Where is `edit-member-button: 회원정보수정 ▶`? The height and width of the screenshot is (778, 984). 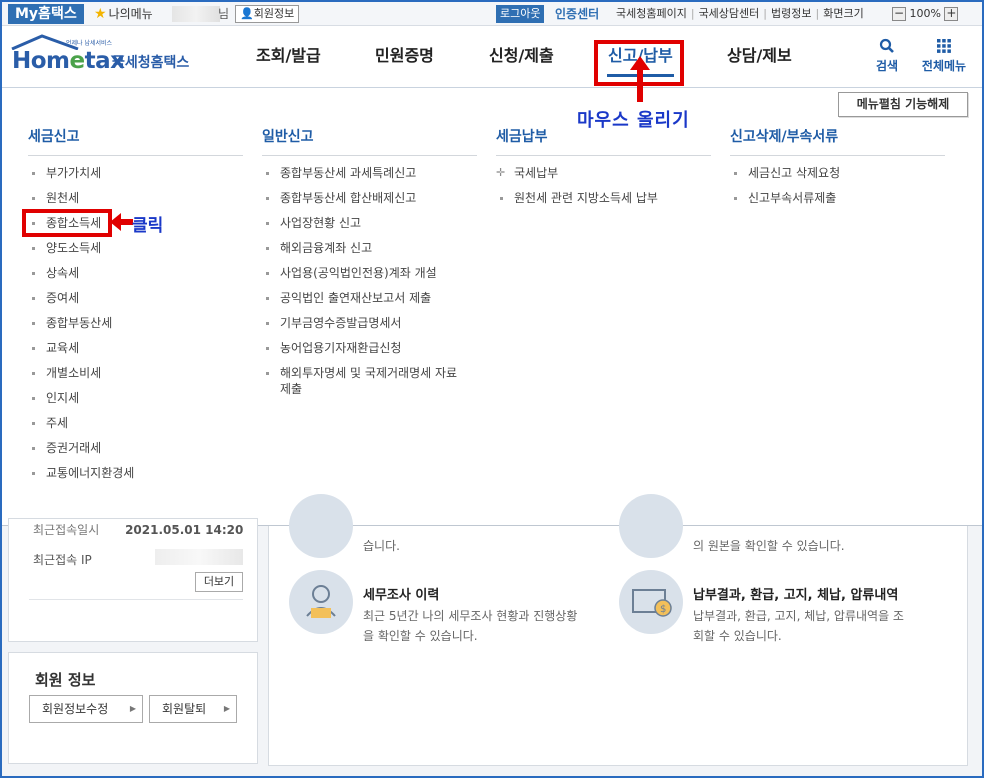 edit-member-button: 회원정보수정 ▶ is located at coordinates (86, 709).